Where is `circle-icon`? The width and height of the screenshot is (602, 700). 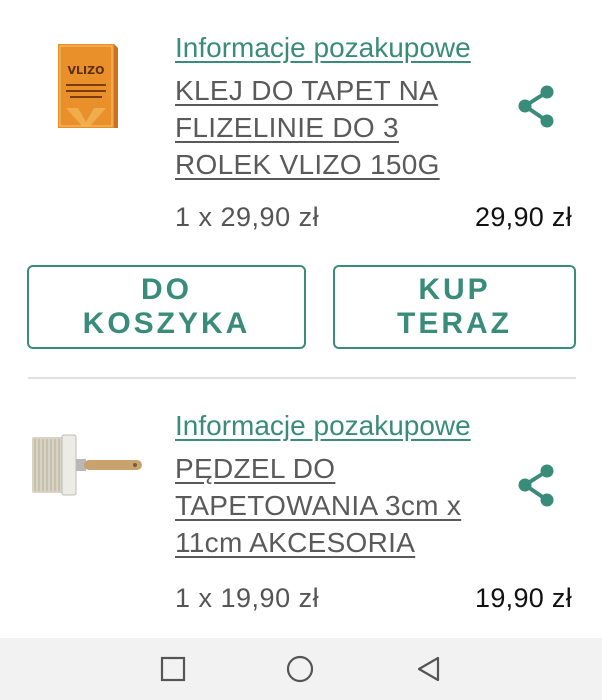
circle-icon is located at coordinates (300, 669).